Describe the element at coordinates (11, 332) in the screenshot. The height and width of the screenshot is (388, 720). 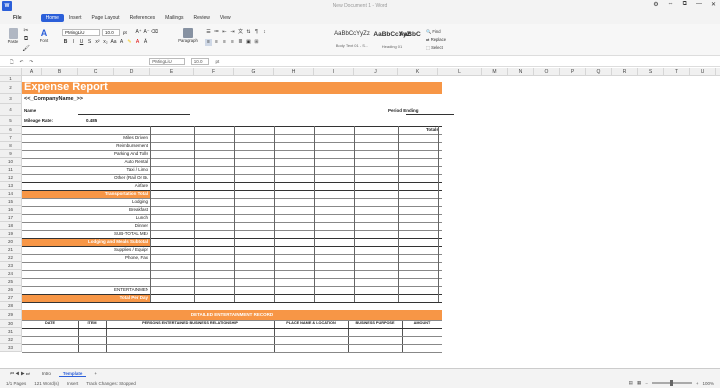
I see `row-header-31: 31` at that location.